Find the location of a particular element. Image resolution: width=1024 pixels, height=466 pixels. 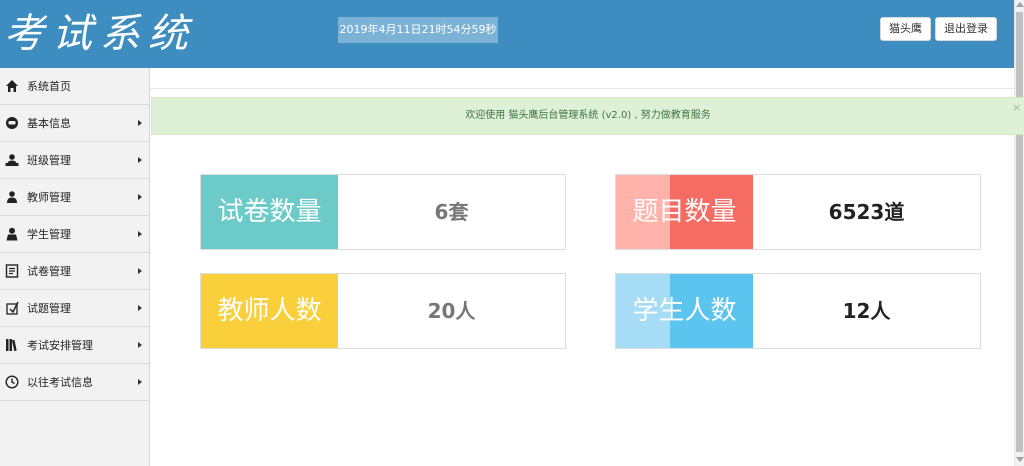

paper-icon is located at coordinates (12, 271).